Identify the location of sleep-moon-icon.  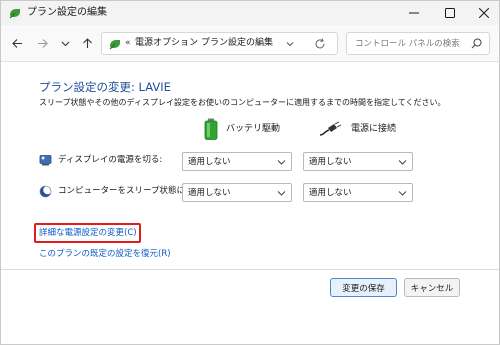
(45, 191).